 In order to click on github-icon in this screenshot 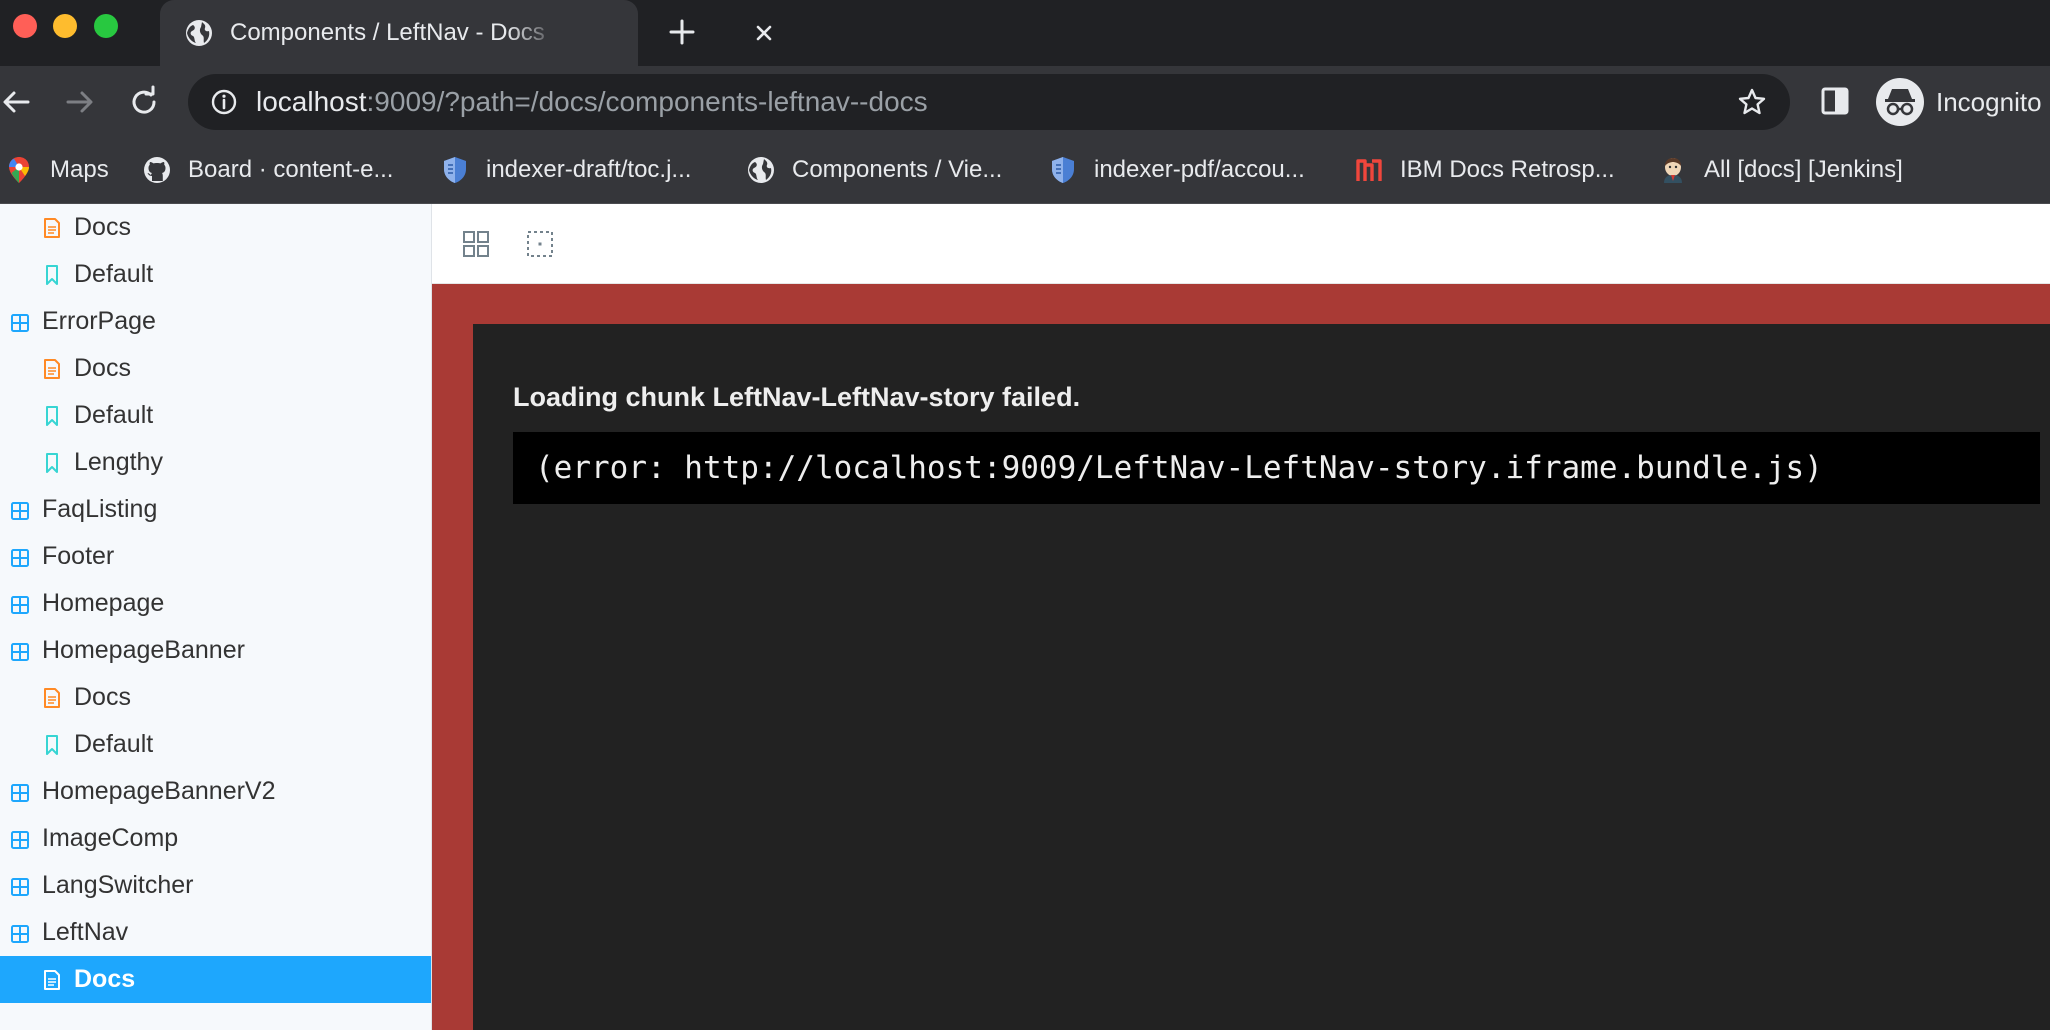, I will do `click(157, 170)`.